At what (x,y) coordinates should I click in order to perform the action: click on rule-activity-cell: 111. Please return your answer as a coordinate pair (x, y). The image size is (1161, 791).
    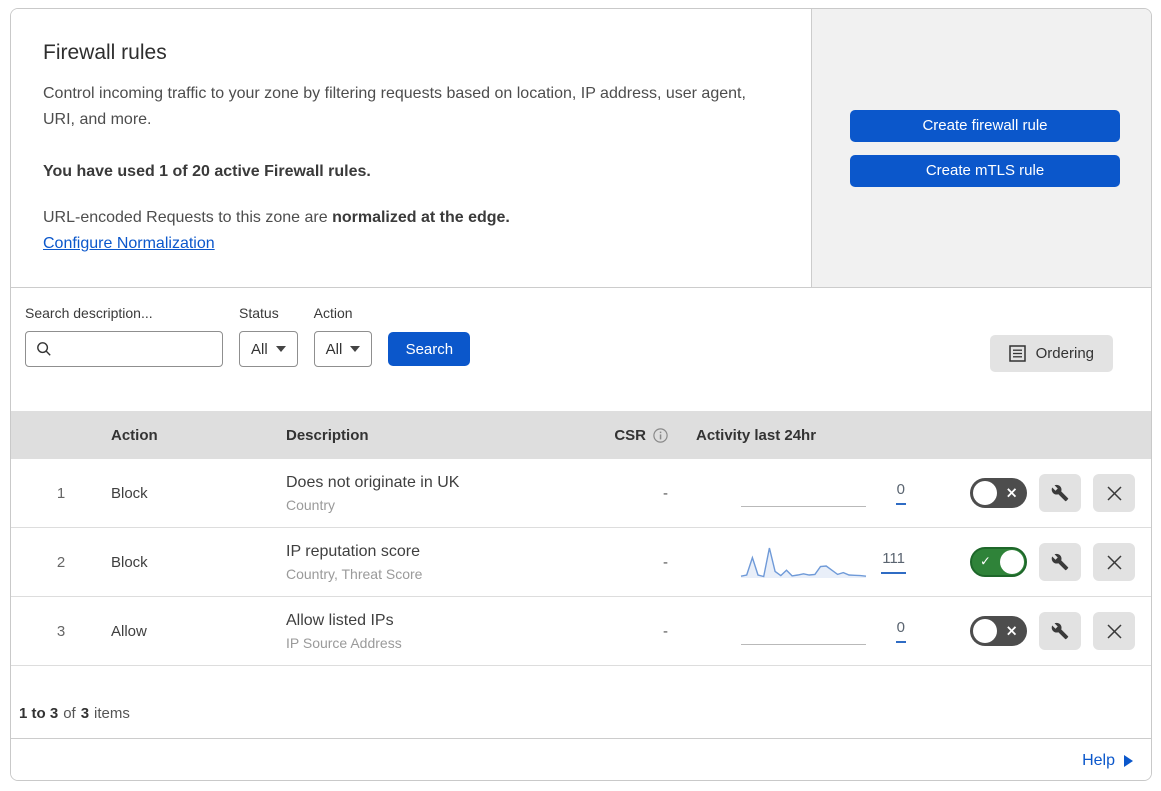
    Looking at the image, I should click on (793, 562).